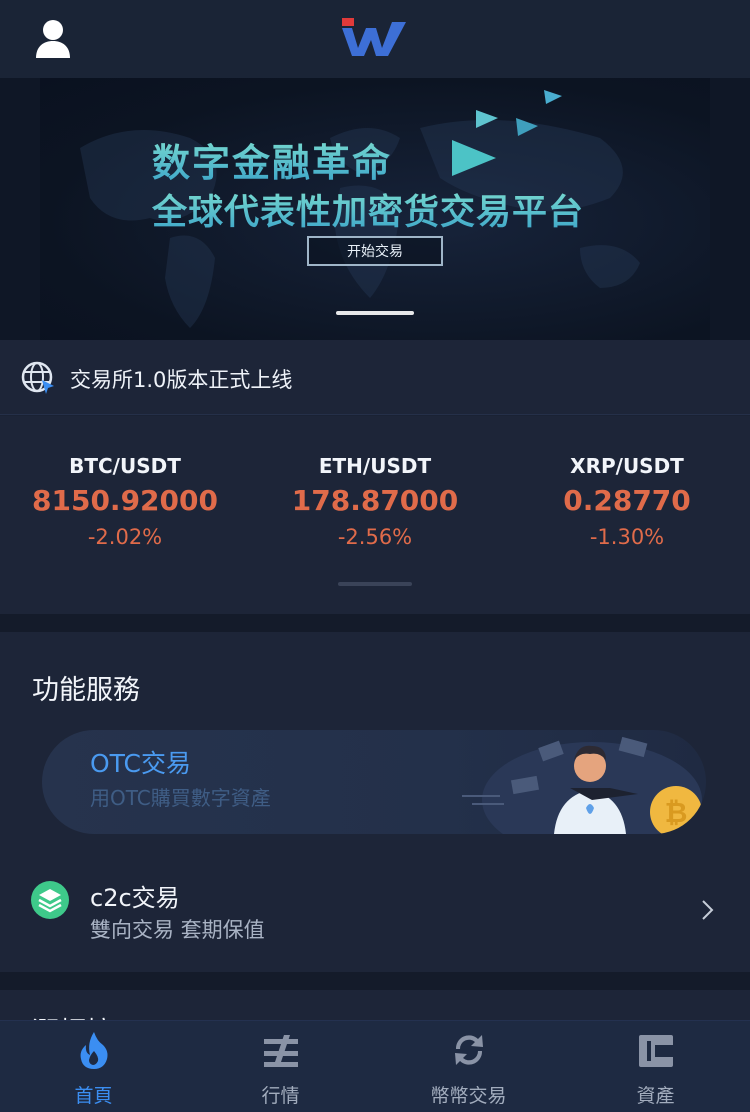 This screenshot has height=1112, width=750. I want to click on globe-icon, so click(39, 378).